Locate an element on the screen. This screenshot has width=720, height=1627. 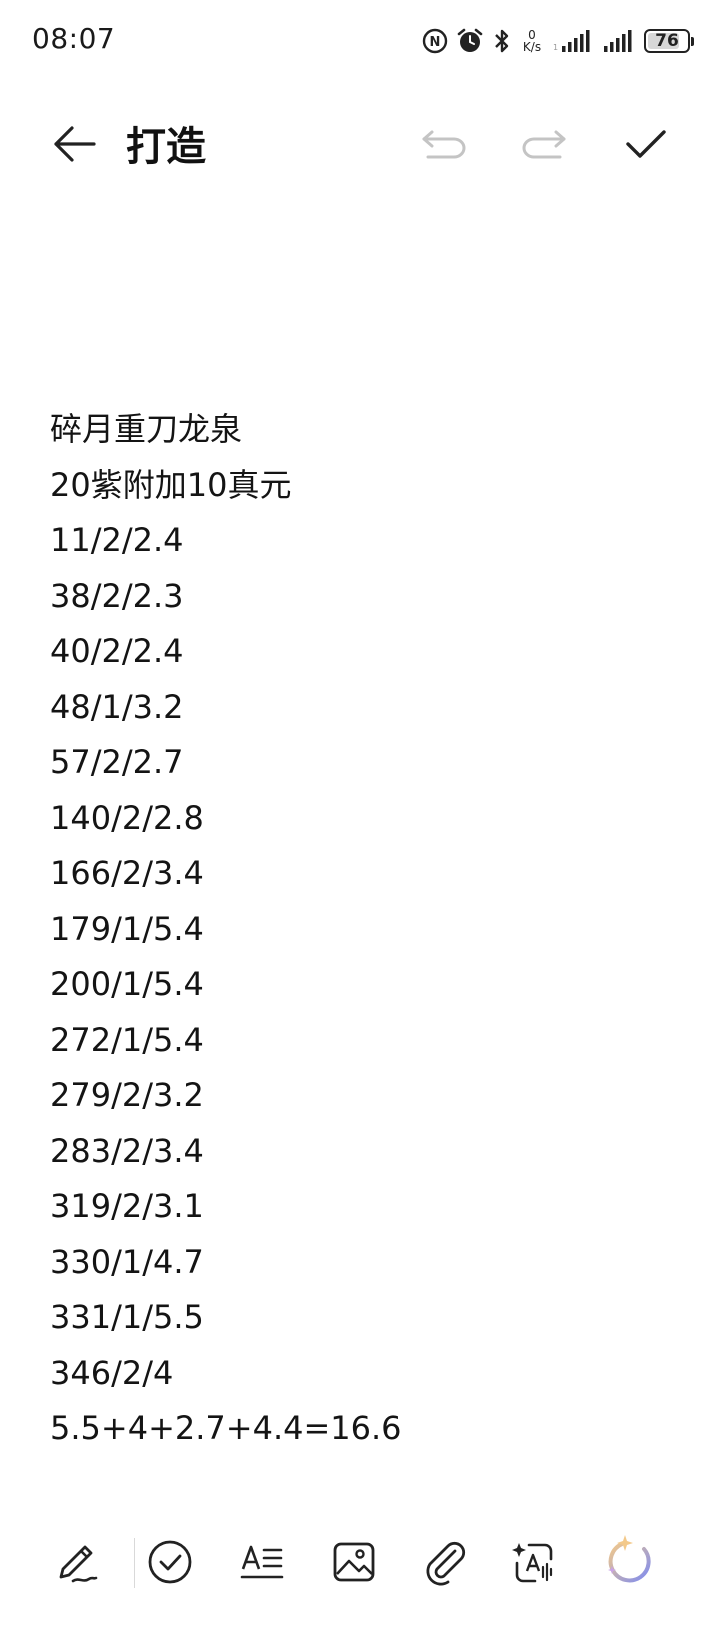
text-format-button is located at coordinates (262, 1562).